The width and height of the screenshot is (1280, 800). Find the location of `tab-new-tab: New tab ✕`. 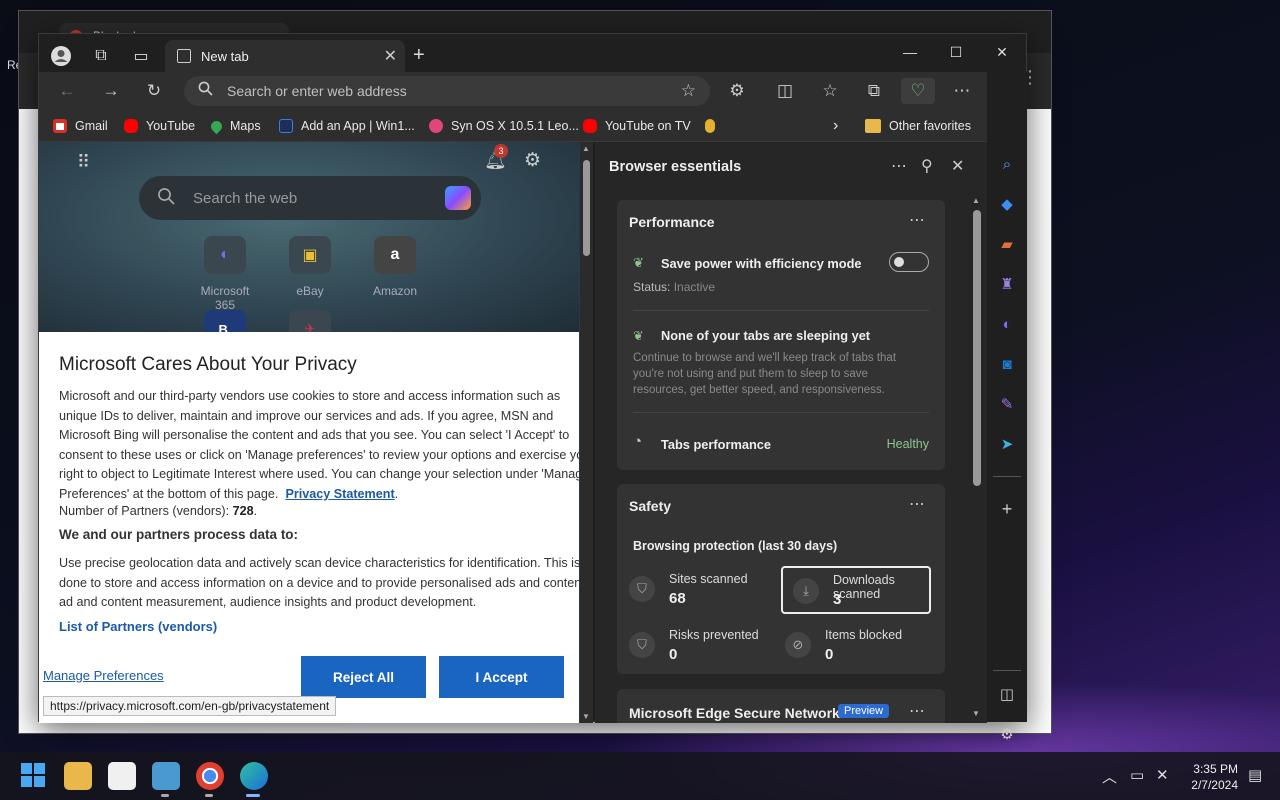

tab-new-tab: New tab ✕ is located at coordinates (285, 56).